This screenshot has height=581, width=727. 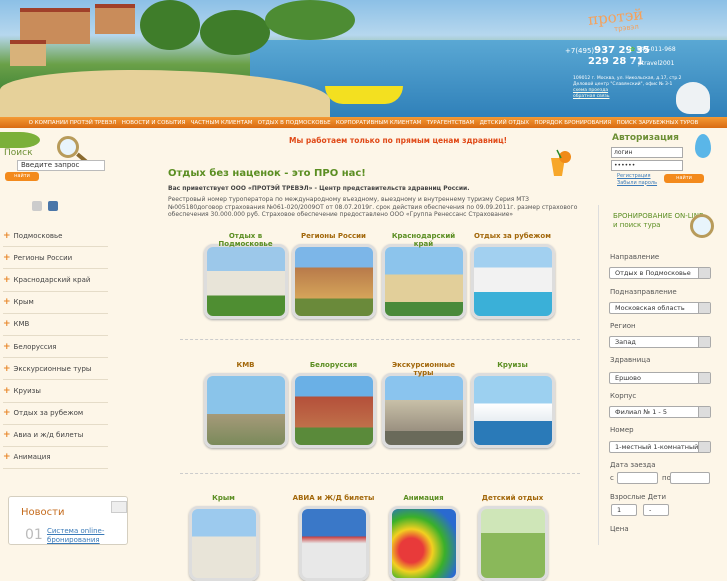 I want to click on category-label: Регионы России, so click(x=333, y=238).